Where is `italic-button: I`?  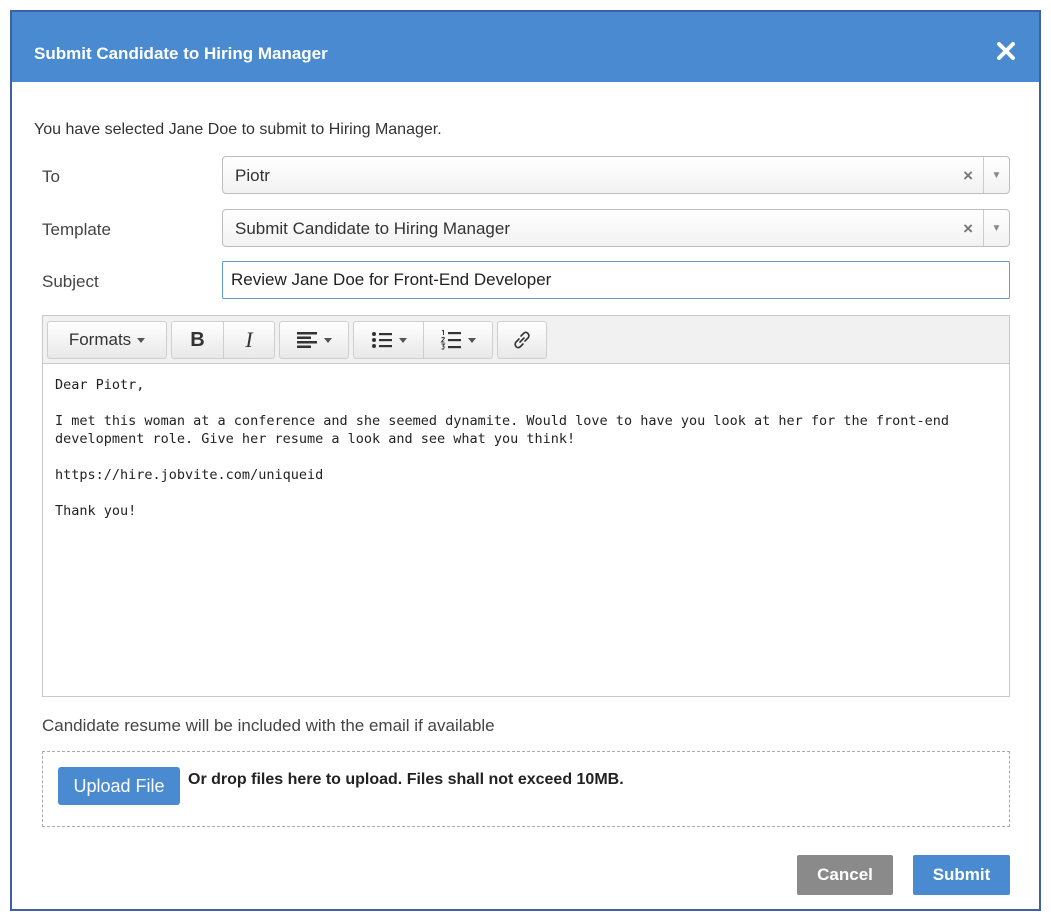
italic-button: I is located at coordinates (248, 340).